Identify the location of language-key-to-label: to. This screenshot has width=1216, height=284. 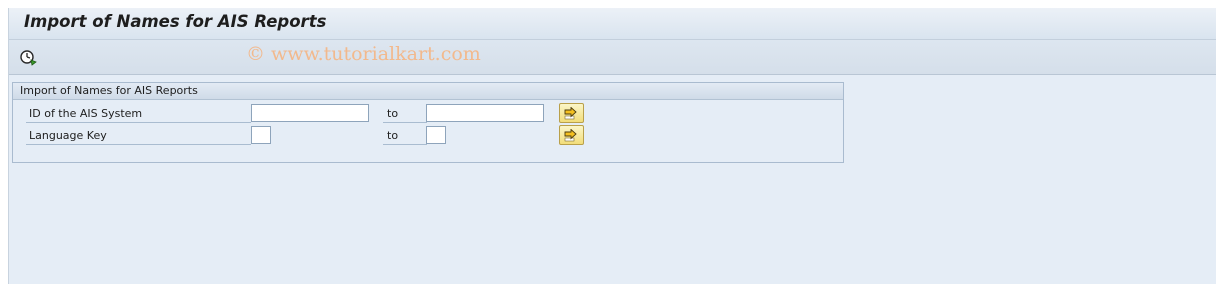
(405, 136).